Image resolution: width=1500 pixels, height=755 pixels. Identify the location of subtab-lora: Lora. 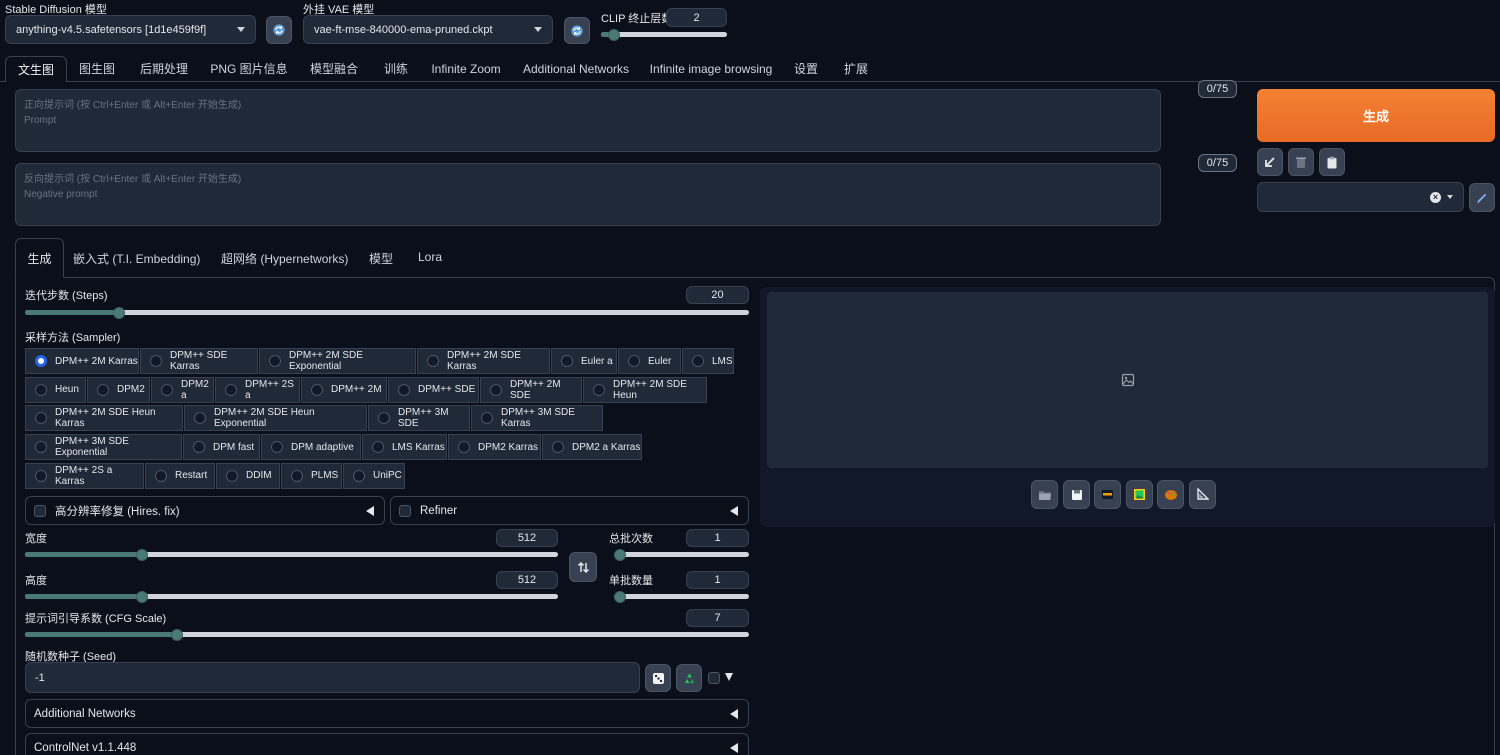
(430, 257).